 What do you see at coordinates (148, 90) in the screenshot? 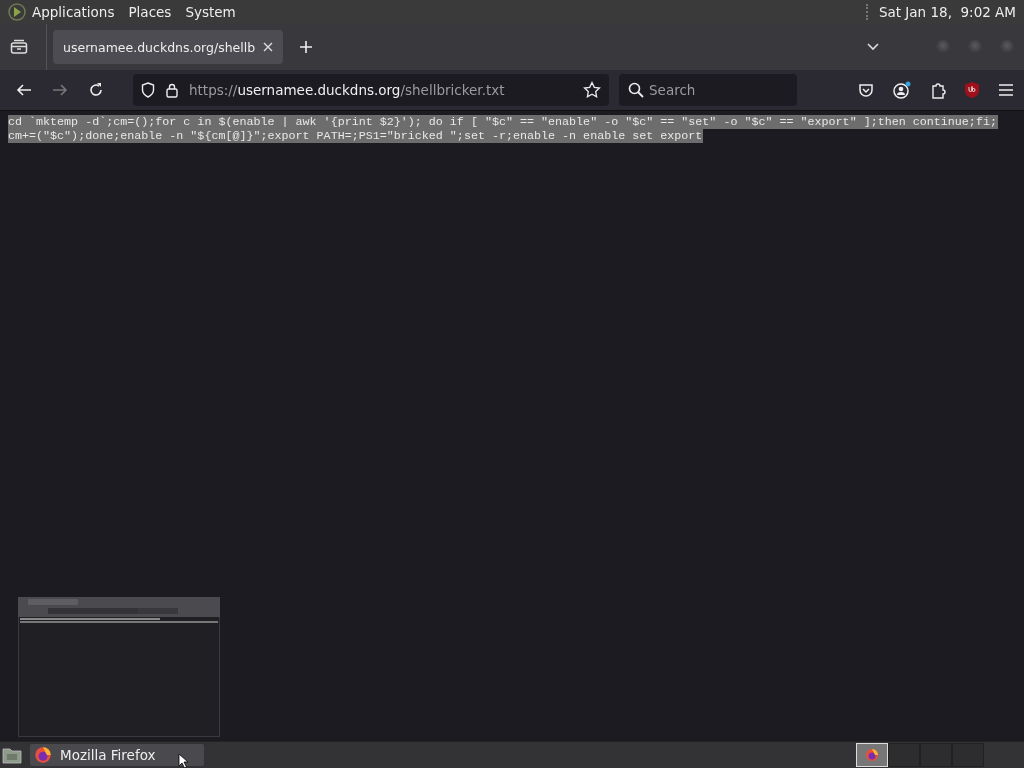
I see `shield-icon` at bounding box center [148, 90].